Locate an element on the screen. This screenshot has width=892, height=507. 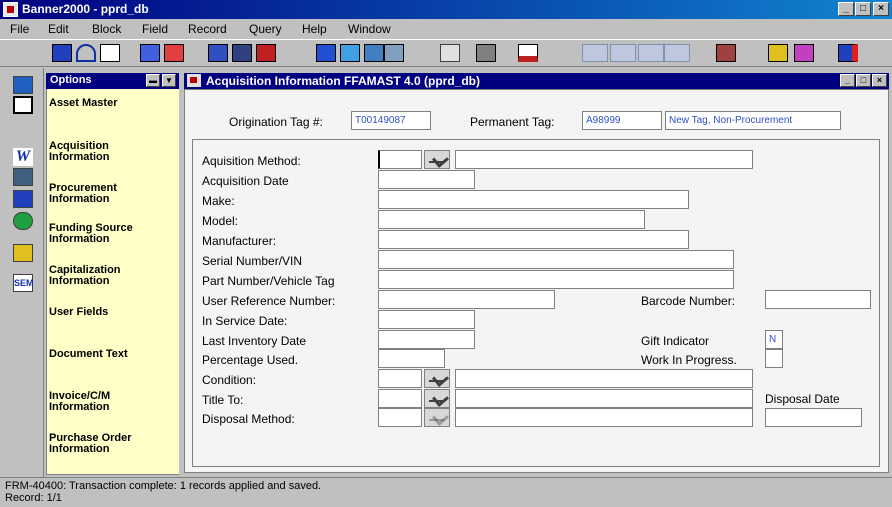
toolbar is located at coordinates (446, 53).